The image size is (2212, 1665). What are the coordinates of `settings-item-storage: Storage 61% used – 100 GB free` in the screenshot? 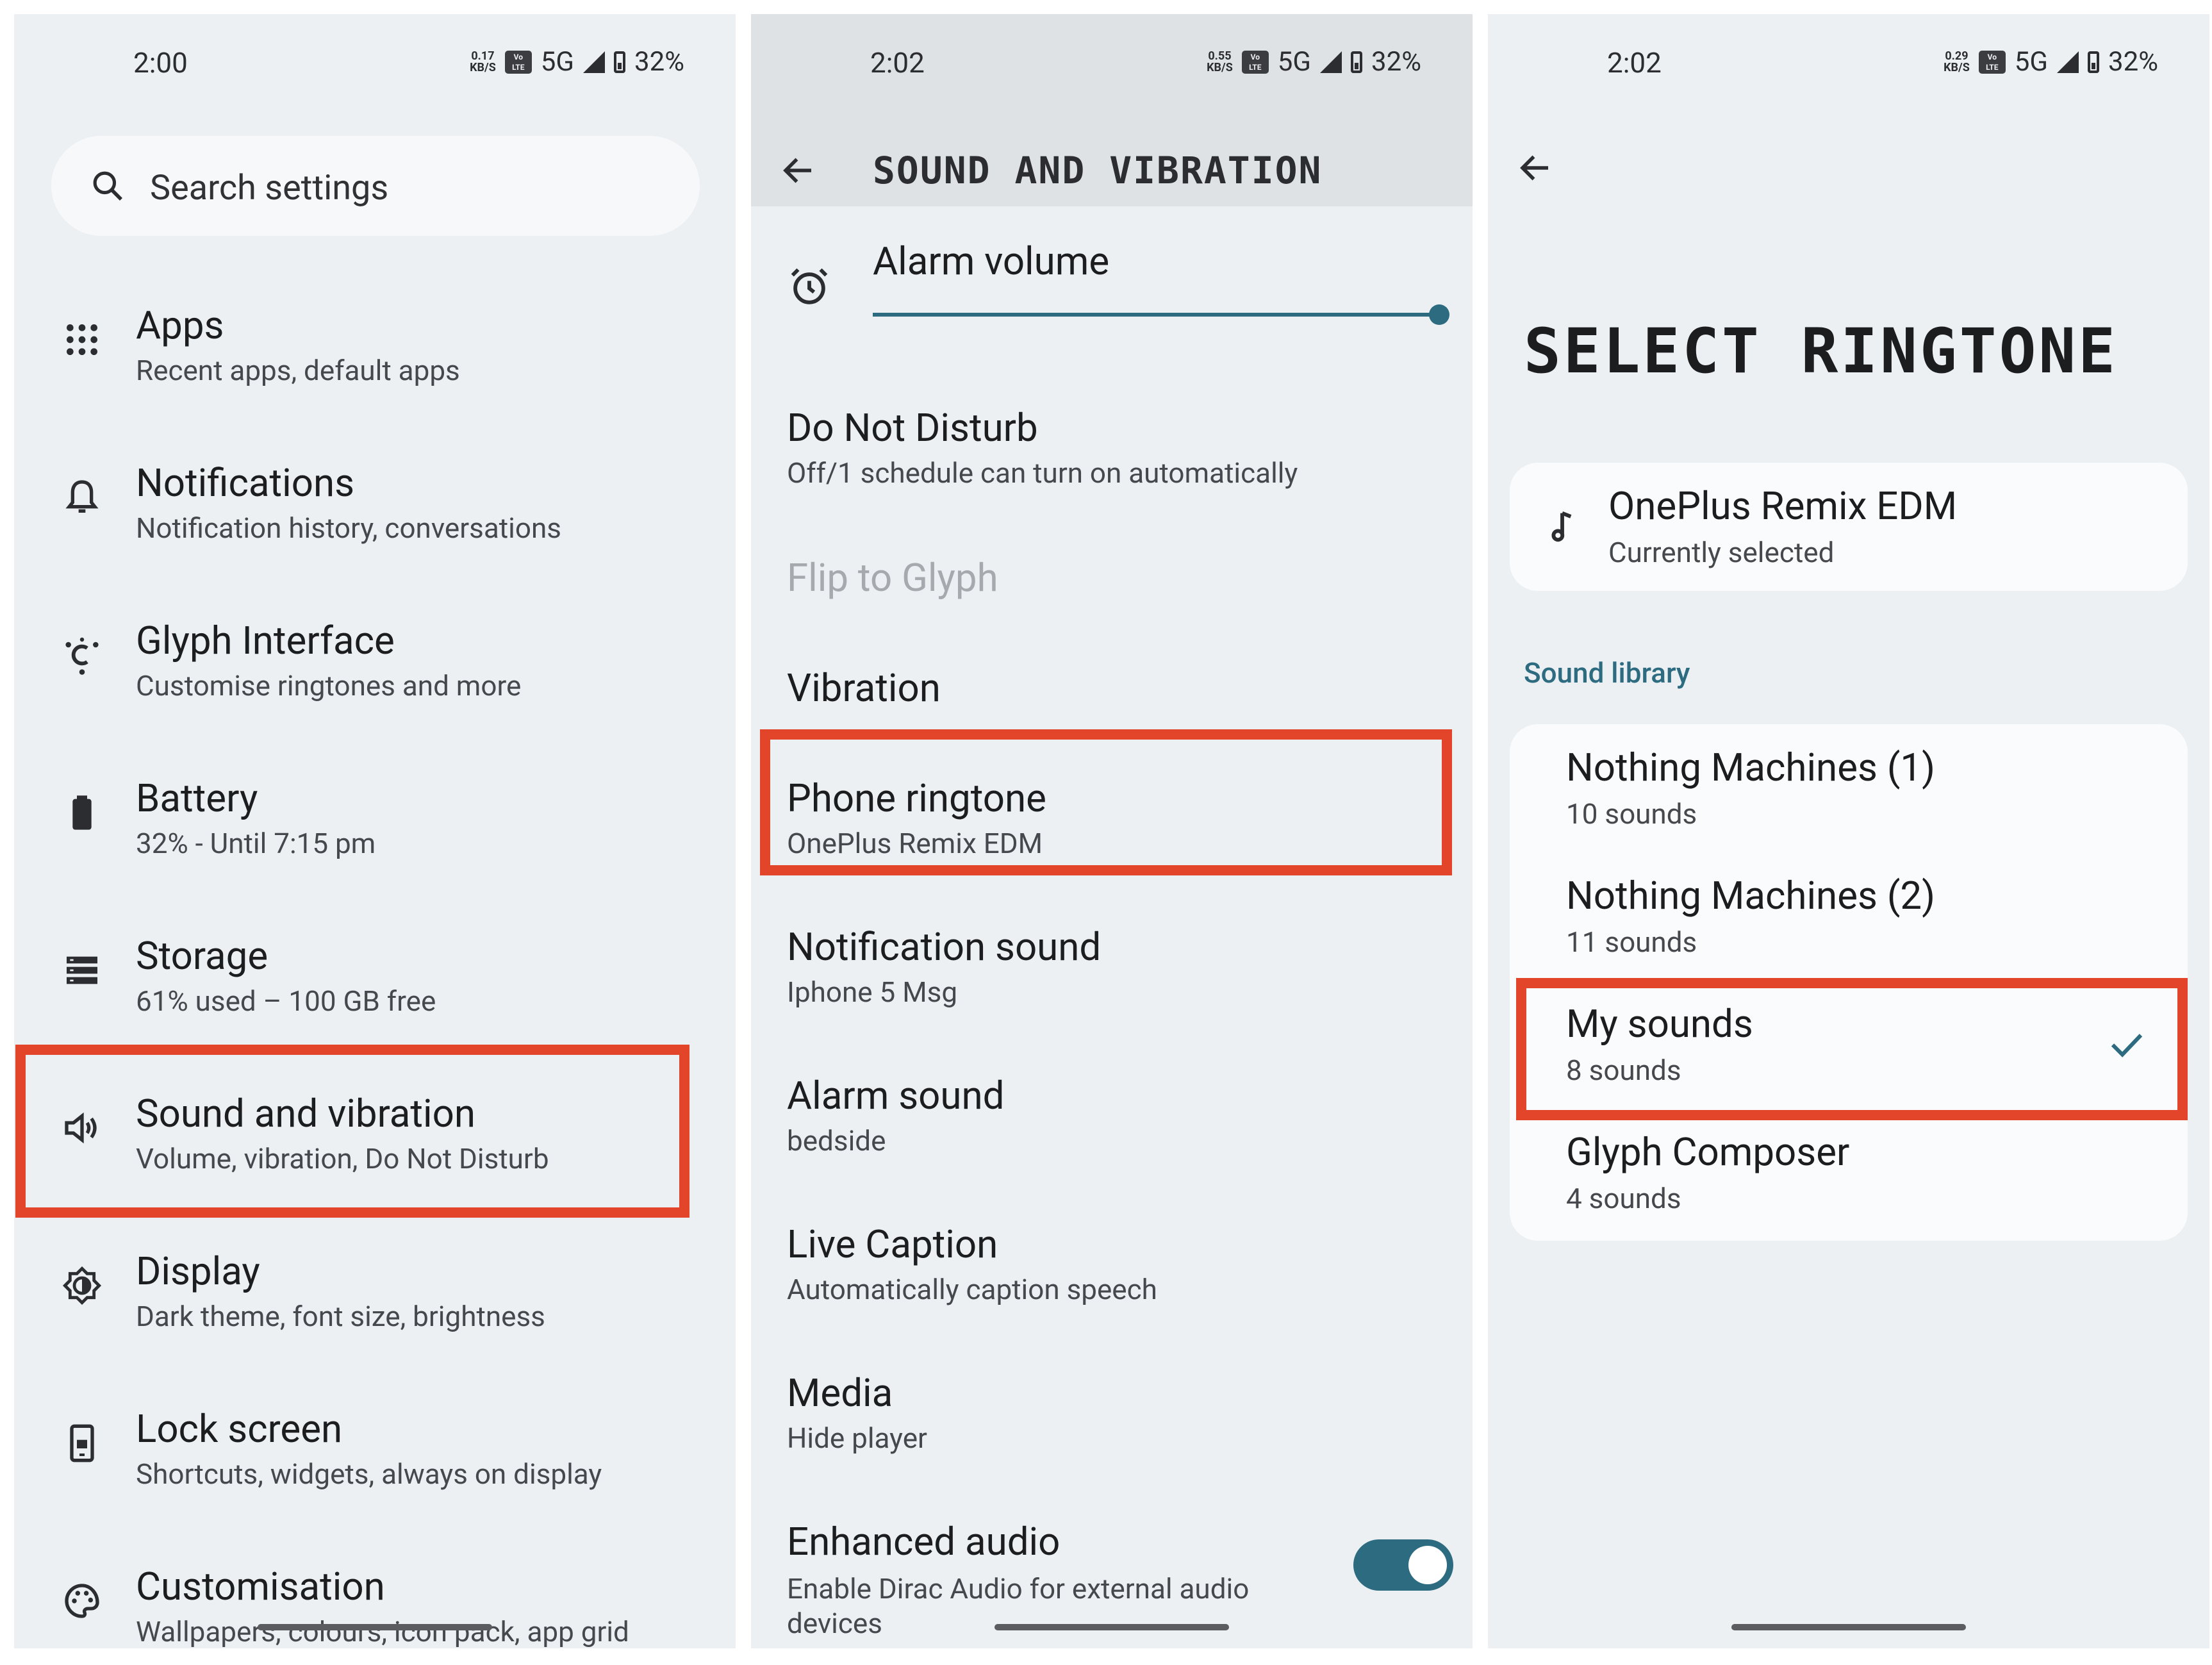 It's located at (375, 978).